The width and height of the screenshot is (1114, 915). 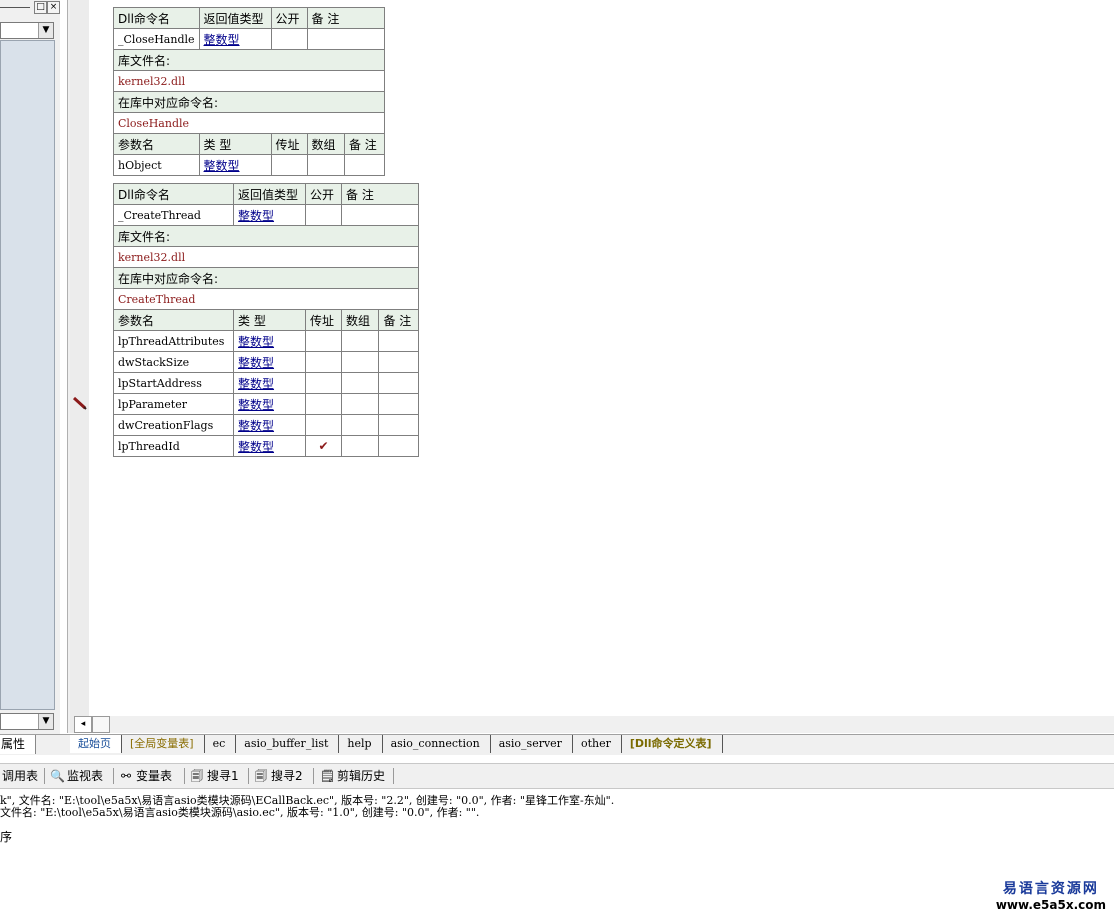 What do you see at coordinates (101, 724) in the screenshot?
I see `scroll-thumb` at bounding box center [101, 724].